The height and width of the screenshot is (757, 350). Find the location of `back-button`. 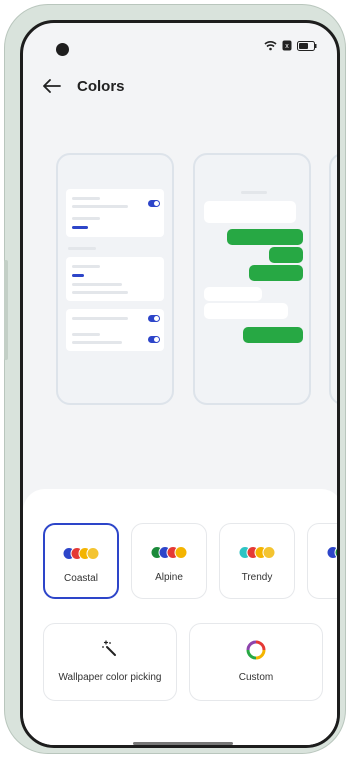

back-button is located at coordinates (52, 86).